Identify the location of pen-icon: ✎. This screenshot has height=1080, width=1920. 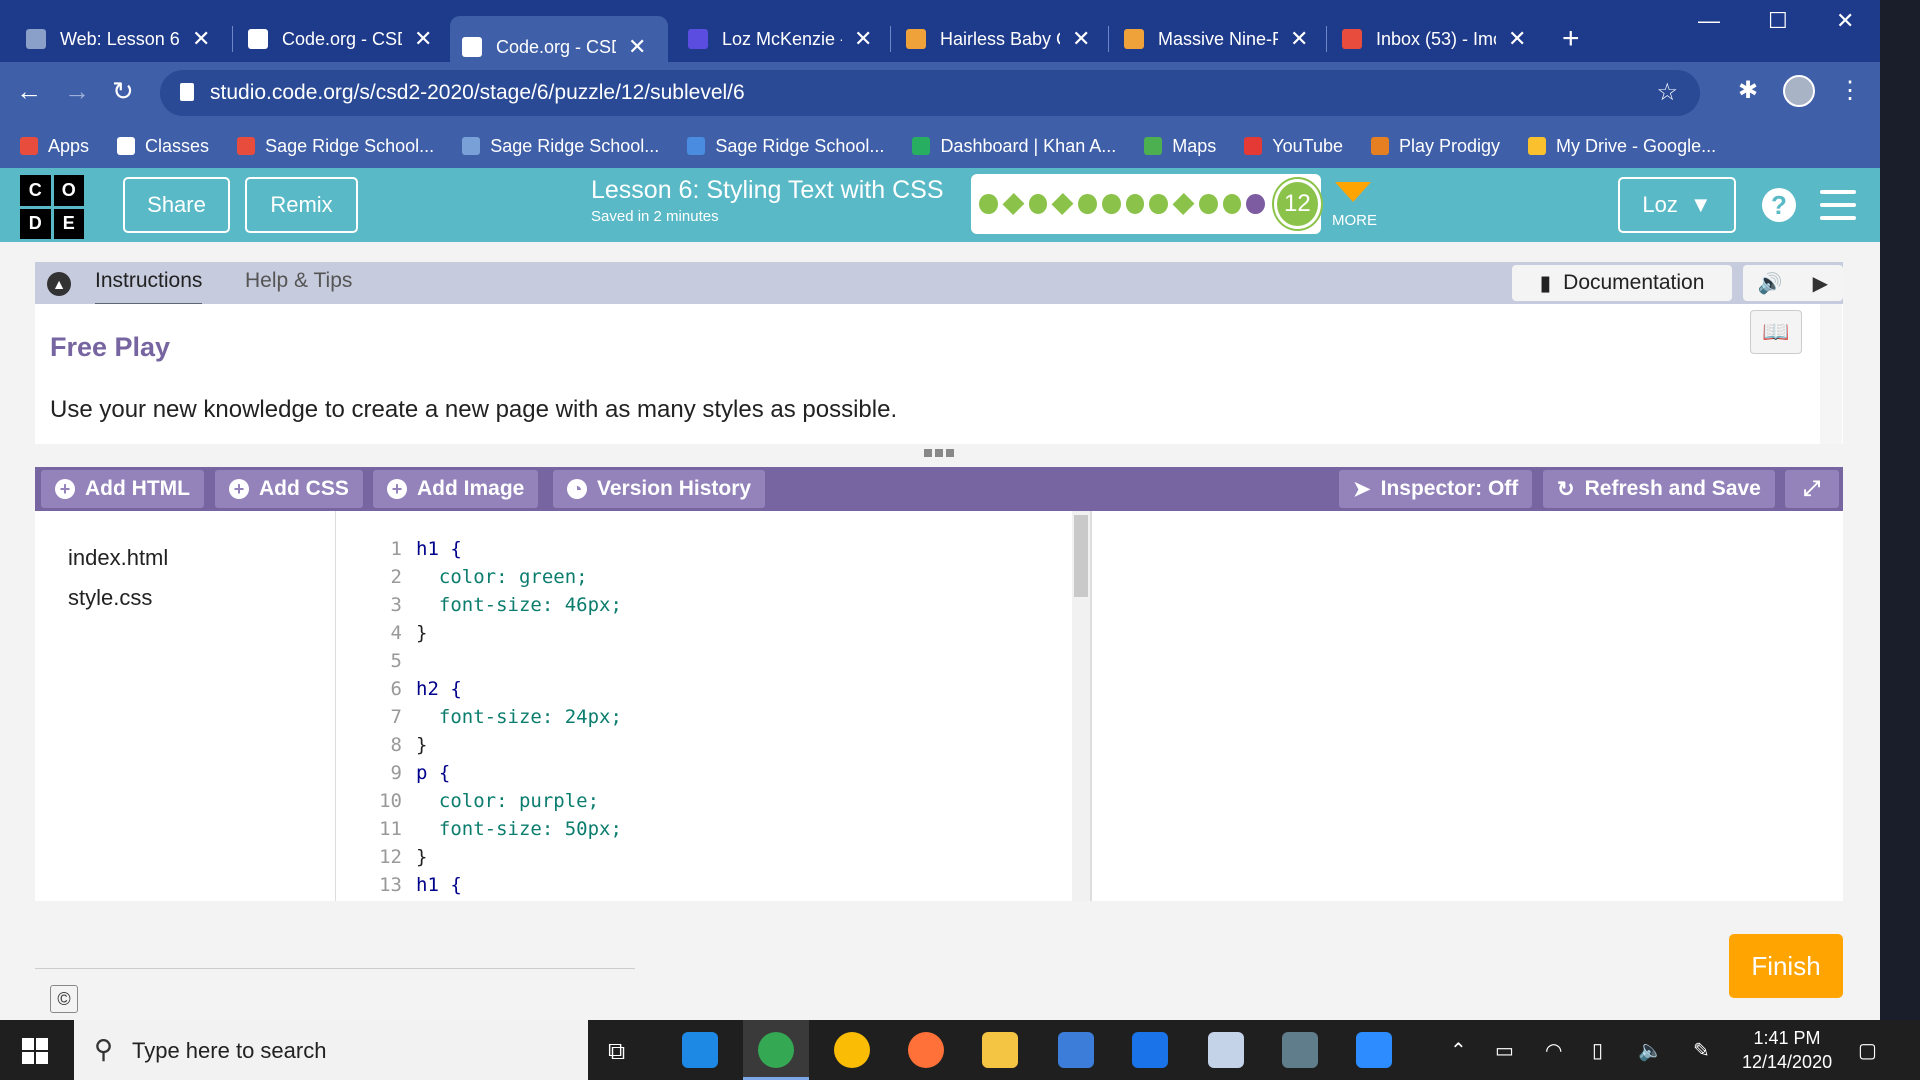
(1701, 1050).